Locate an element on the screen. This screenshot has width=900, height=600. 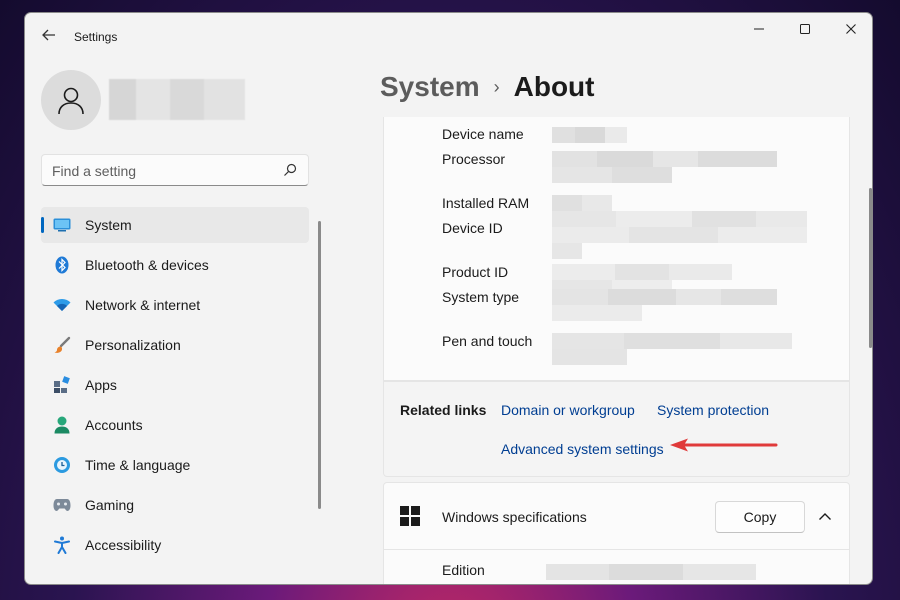
app-title: Settings is located at coordinates (96, 37).